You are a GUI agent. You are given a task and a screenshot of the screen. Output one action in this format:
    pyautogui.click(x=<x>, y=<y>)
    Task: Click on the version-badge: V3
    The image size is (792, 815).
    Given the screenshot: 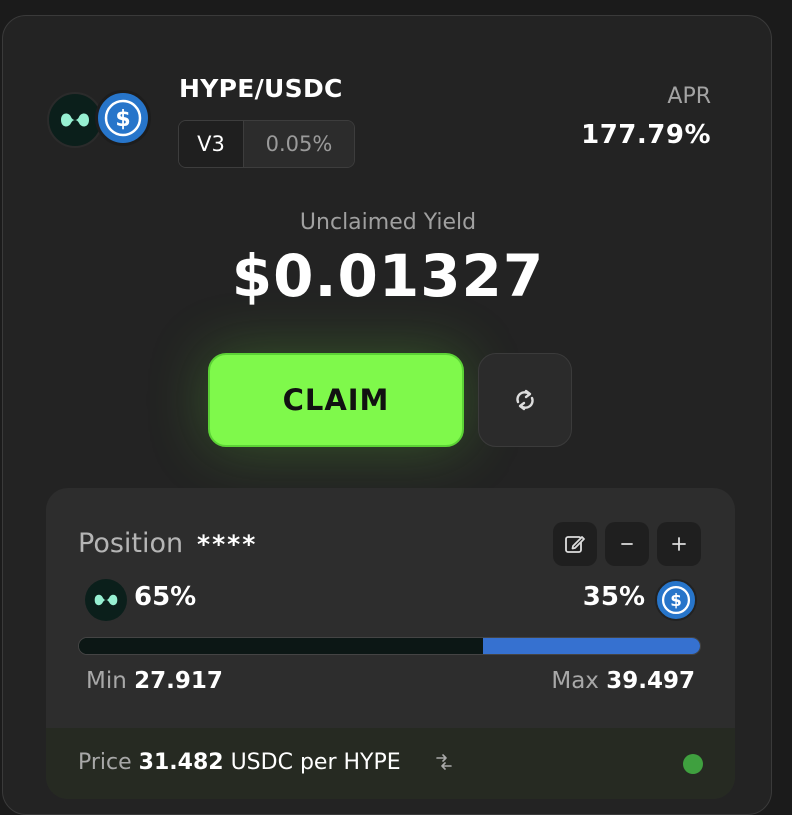 What is the action you would take?
    pyautogui.click(x=211, y=144)
    